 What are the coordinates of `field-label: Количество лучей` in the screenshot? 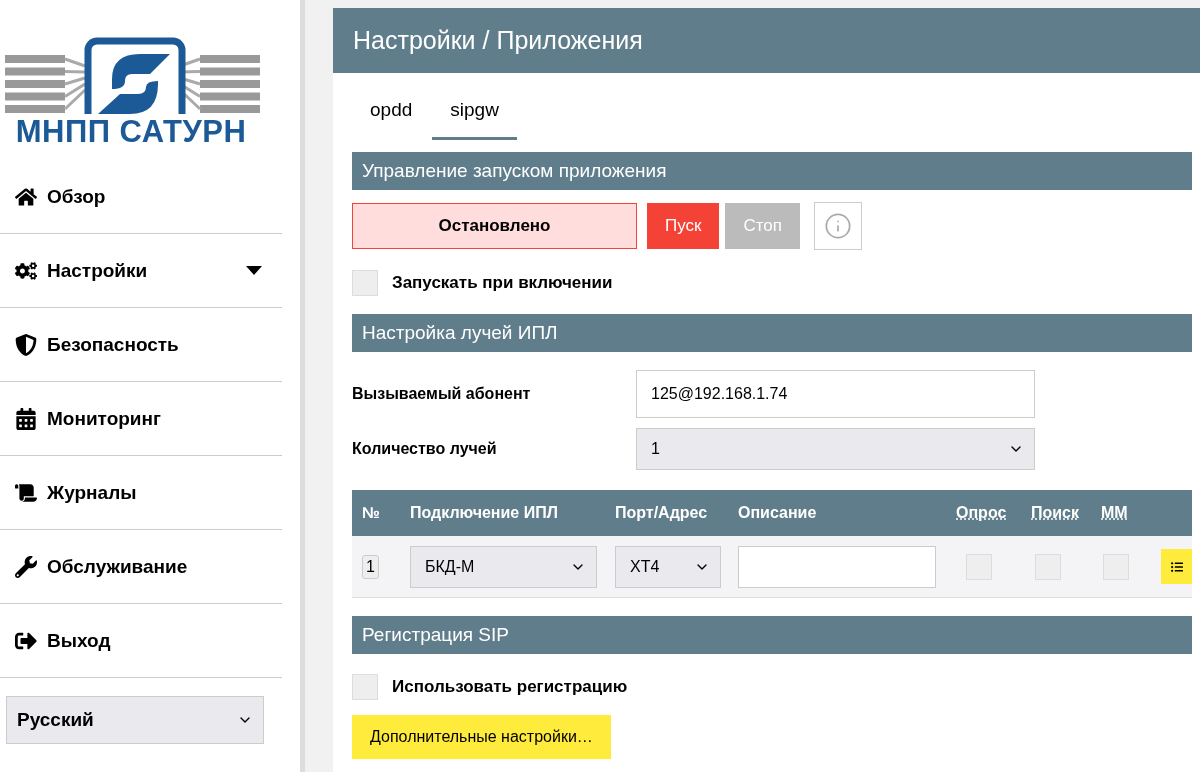 It's located at (425, 449).